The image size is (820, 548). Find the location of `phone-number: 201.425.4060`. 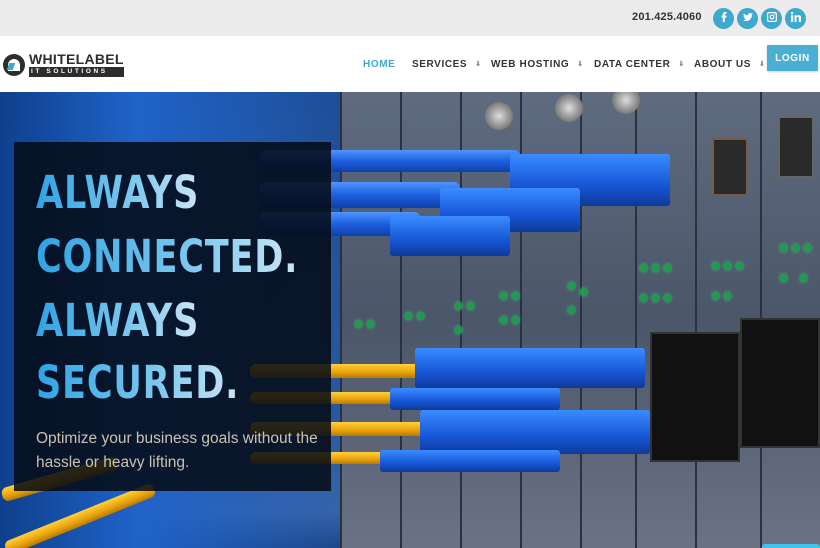

phone-number: 201.425.4060 is located at coordinates (667, 17).